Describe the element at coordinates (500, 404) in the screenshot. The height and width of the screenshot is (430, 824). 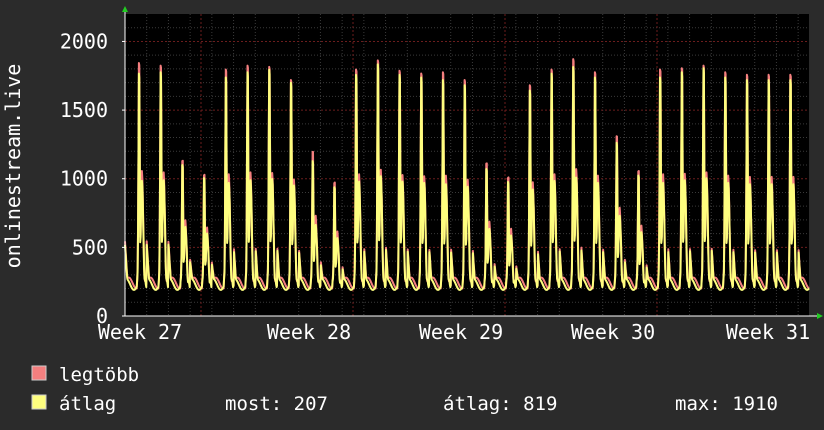
I see `stat-average: átlag: 819` at that location.